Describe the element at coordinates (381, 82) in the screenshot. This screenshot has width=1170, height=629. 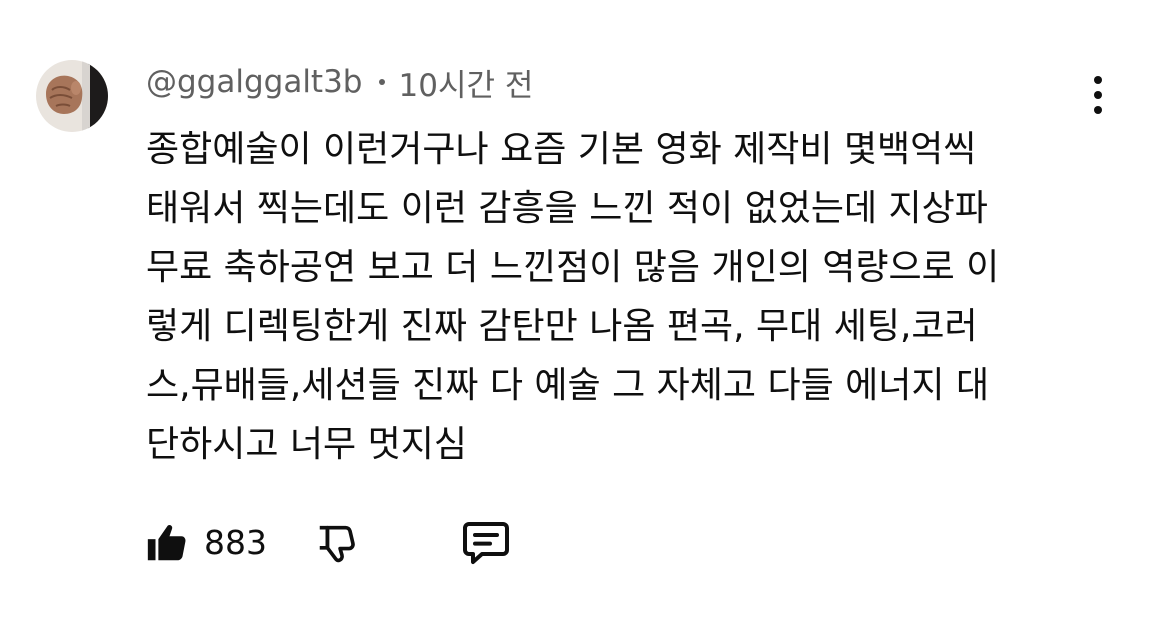
I see `separator-dot` at that location.